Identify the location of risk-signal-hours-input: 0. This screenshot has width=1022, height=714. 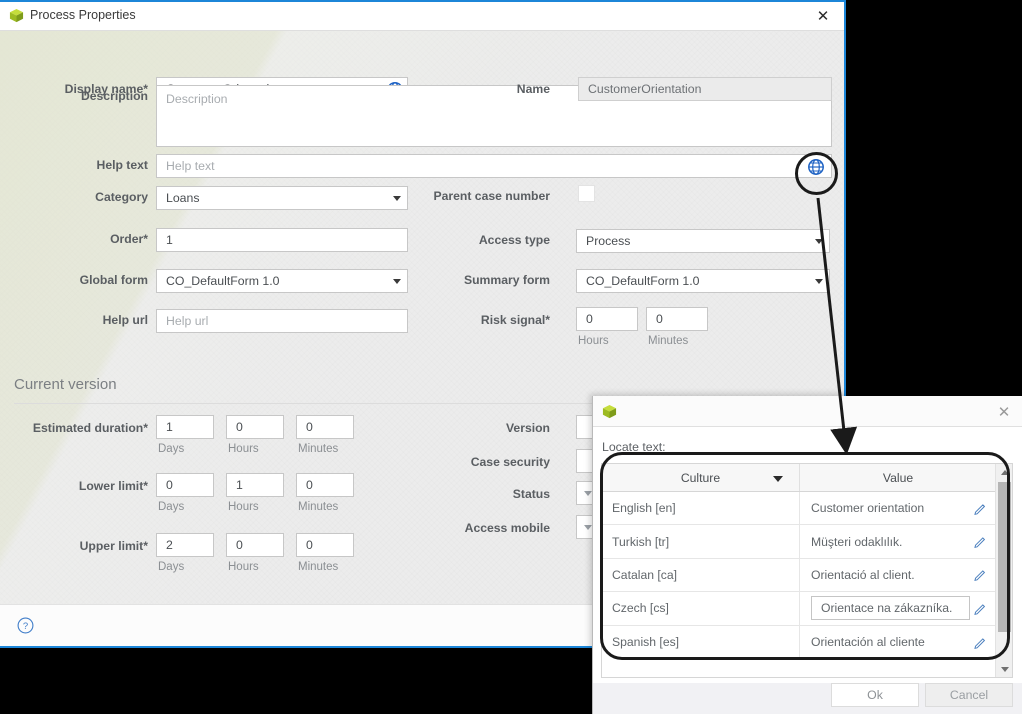
(607, 319).